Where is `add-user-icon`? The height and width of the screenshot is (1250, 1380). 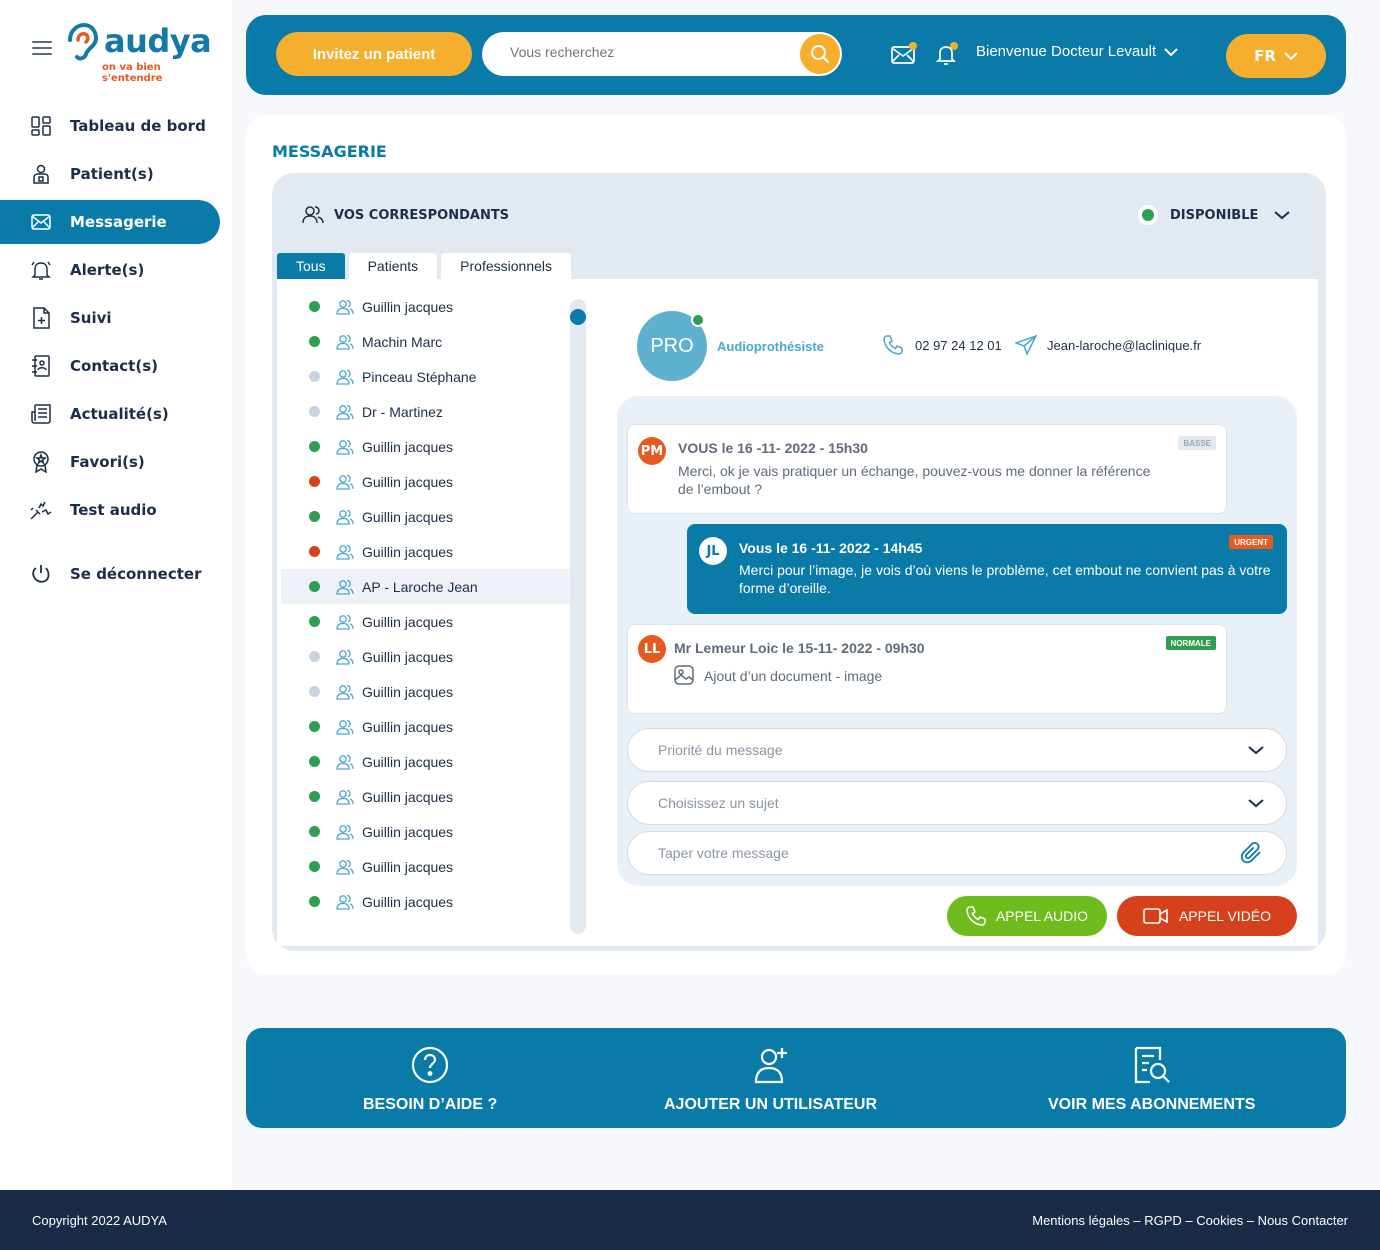
add-user-icon is located at coordinates (770, 1066).